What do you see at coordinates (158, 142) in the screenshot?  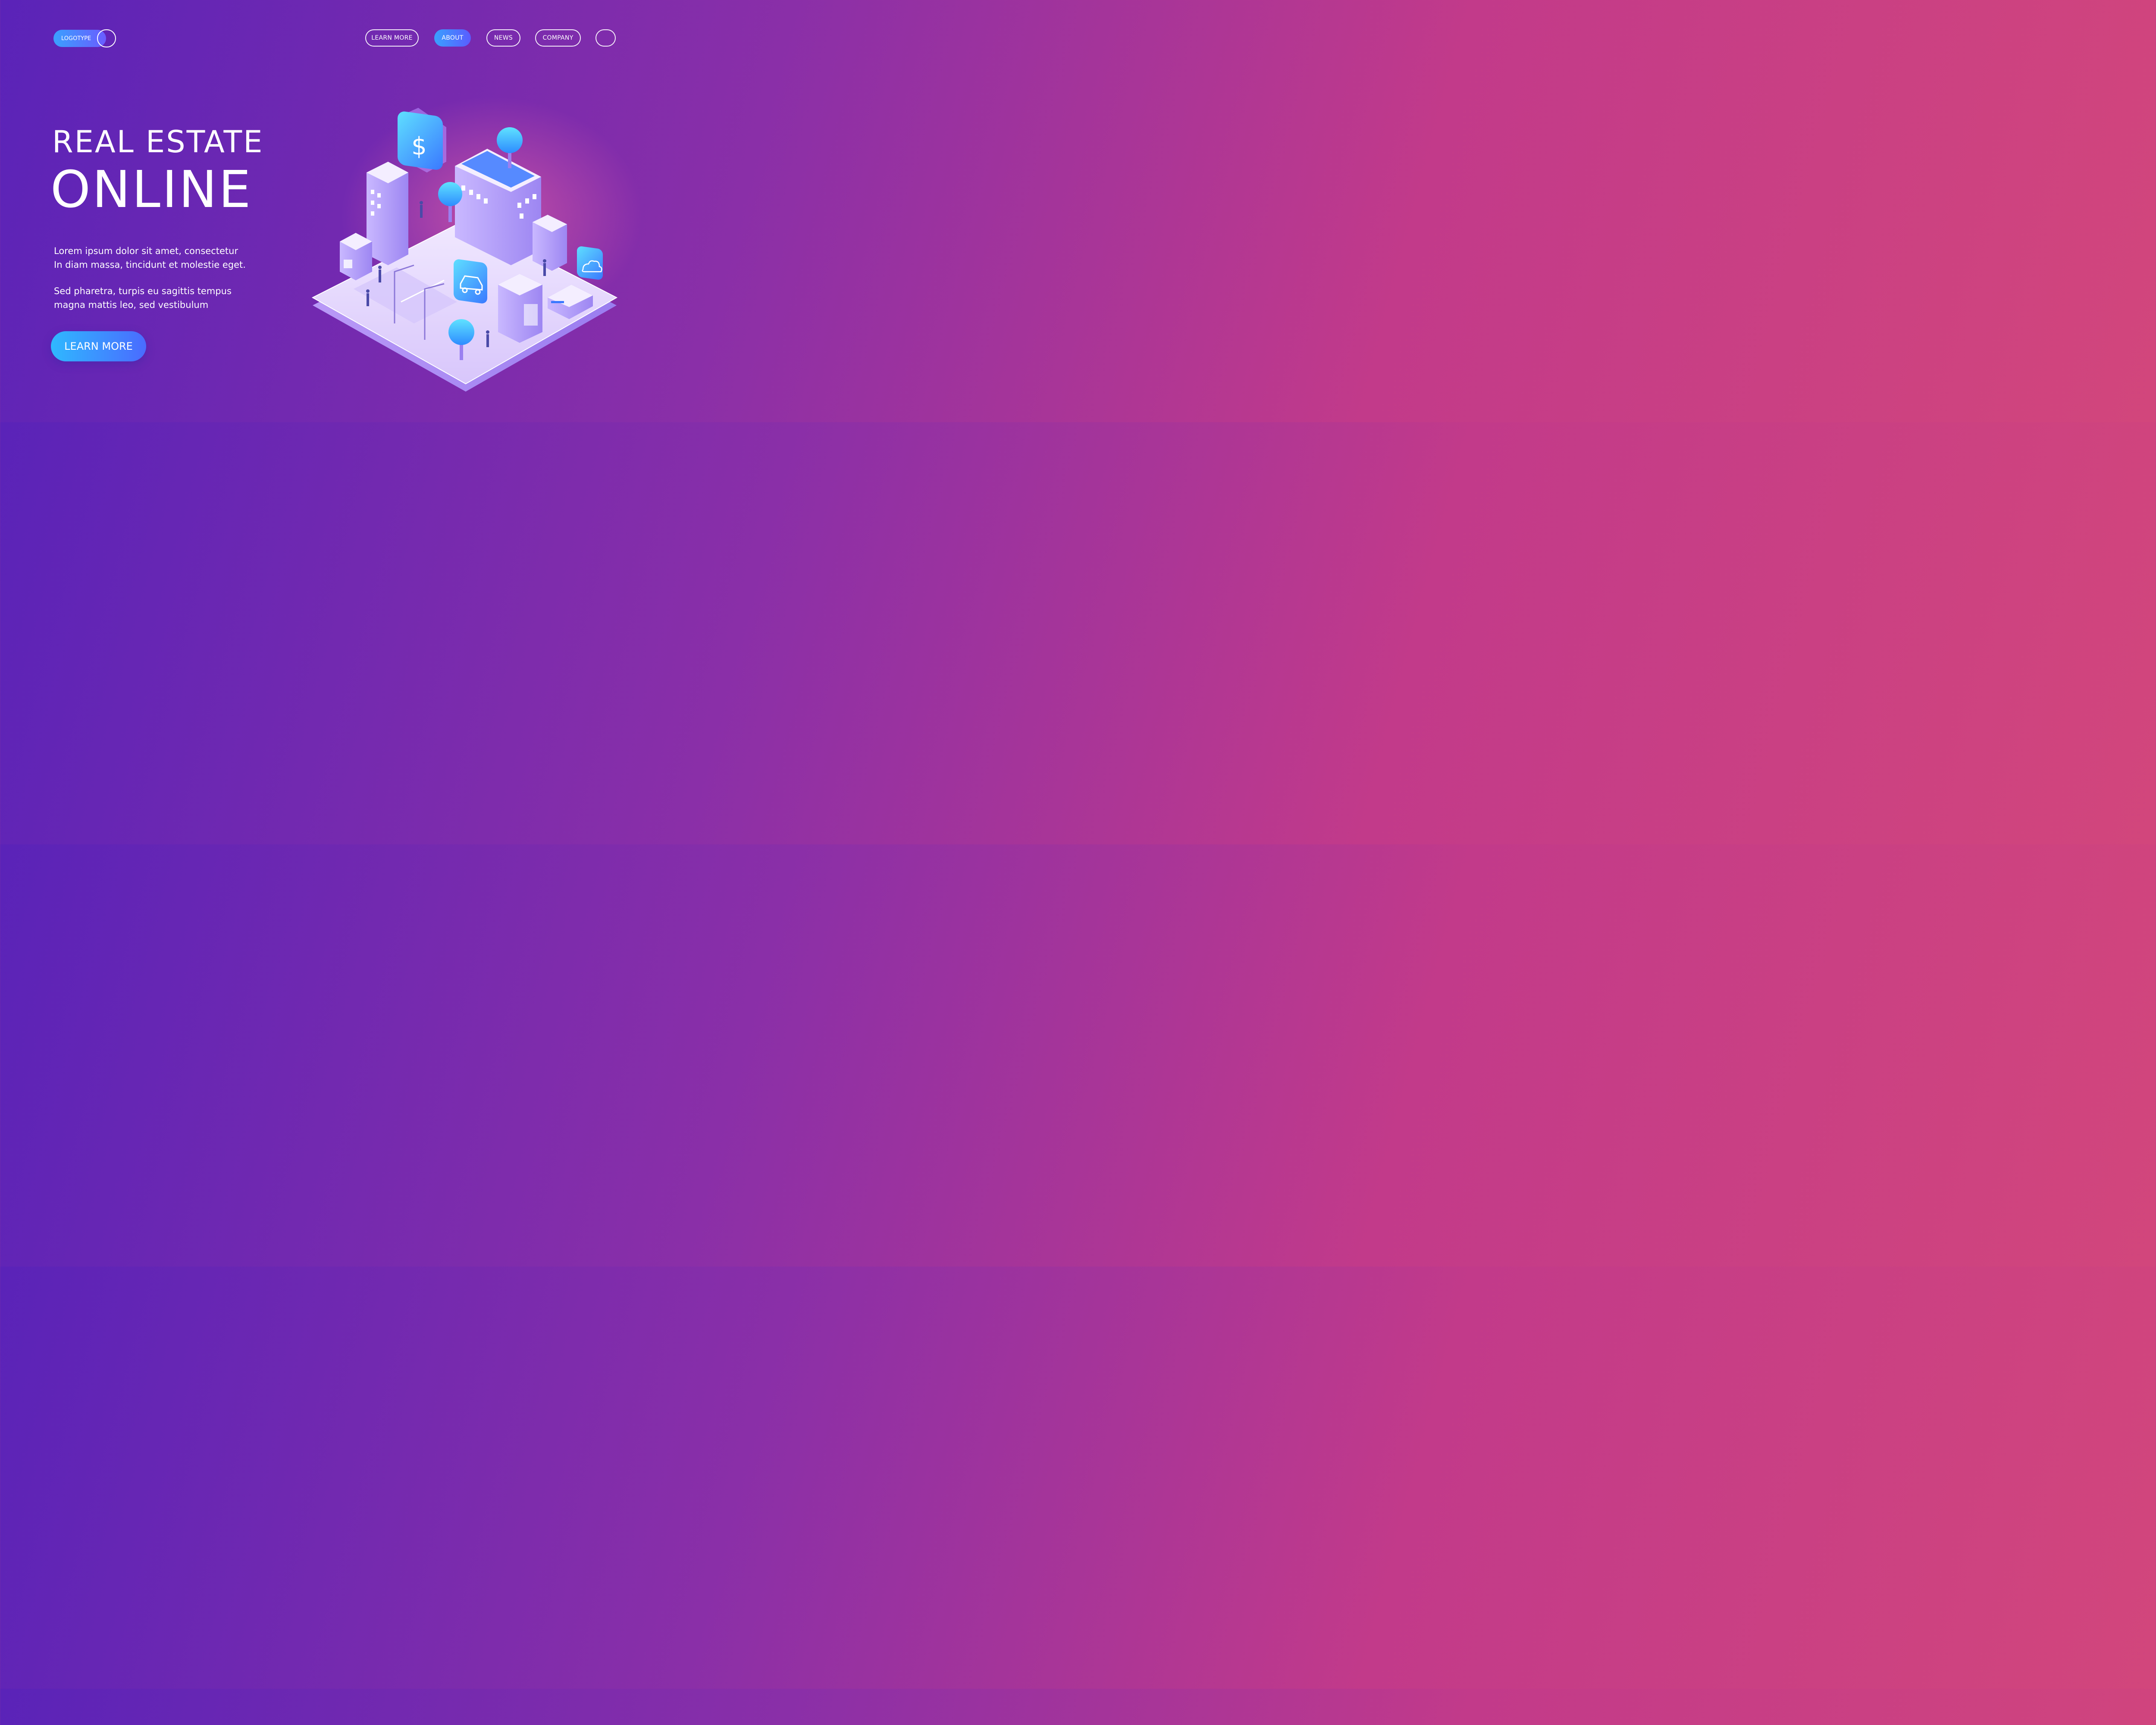 I see `hero-title-line1: REAL ESTATE` at bounding box center [158, 142].